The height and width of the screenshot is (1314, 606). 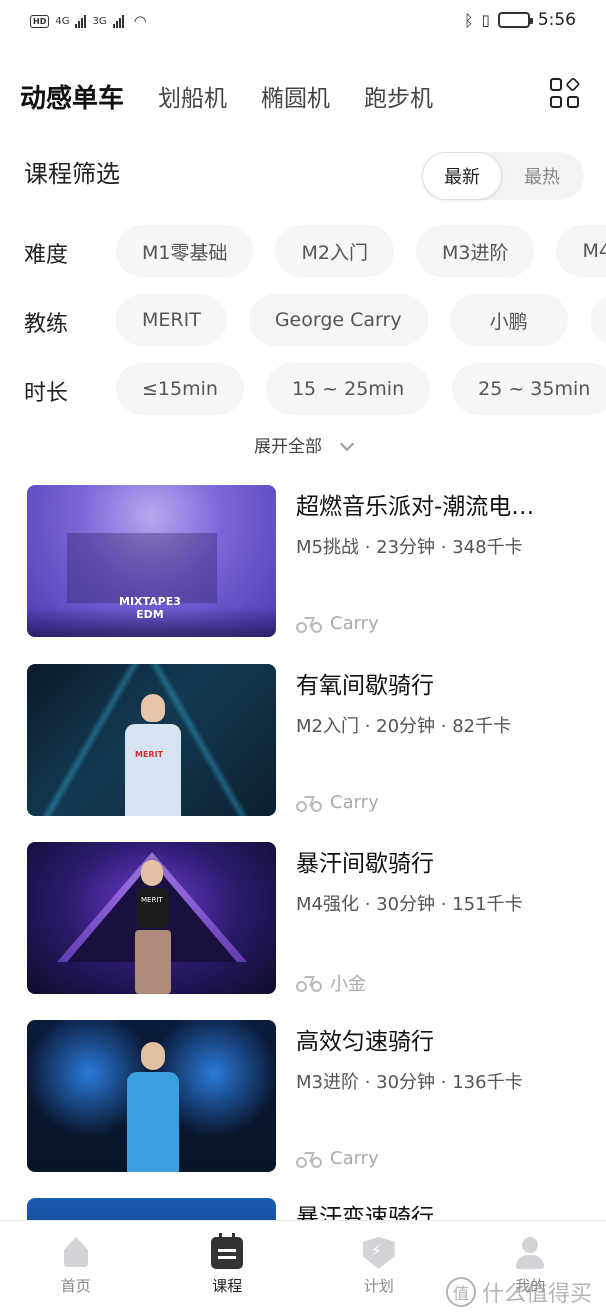 What do you see at coordinates (581, 251) in the screenshot?
I see `chip-m4: M4` at bounding box center [581, 251].